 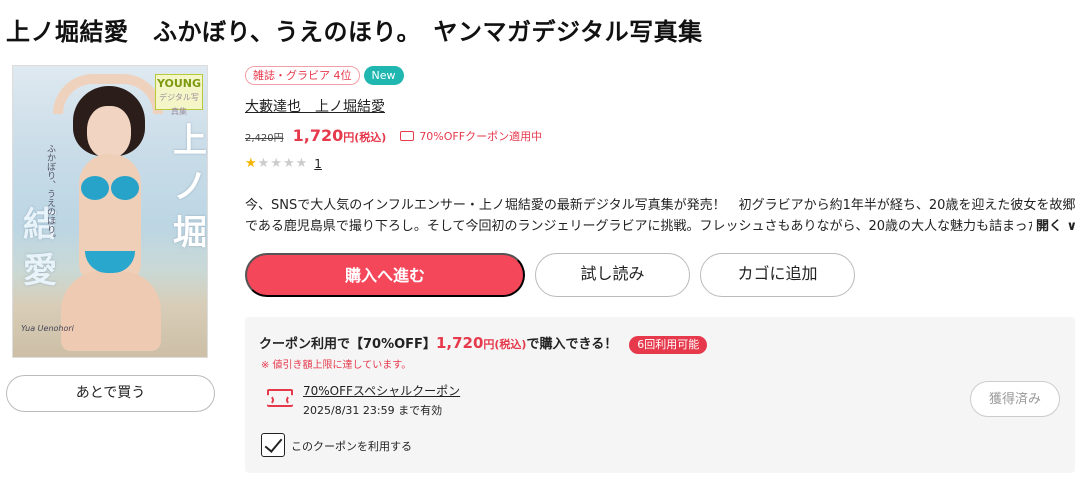 What do you see at coordinates (315, 106) in the screenshot?
I see `author-links: 大藪達也 上ノ堀結愛` at bounding box center [315, 106].